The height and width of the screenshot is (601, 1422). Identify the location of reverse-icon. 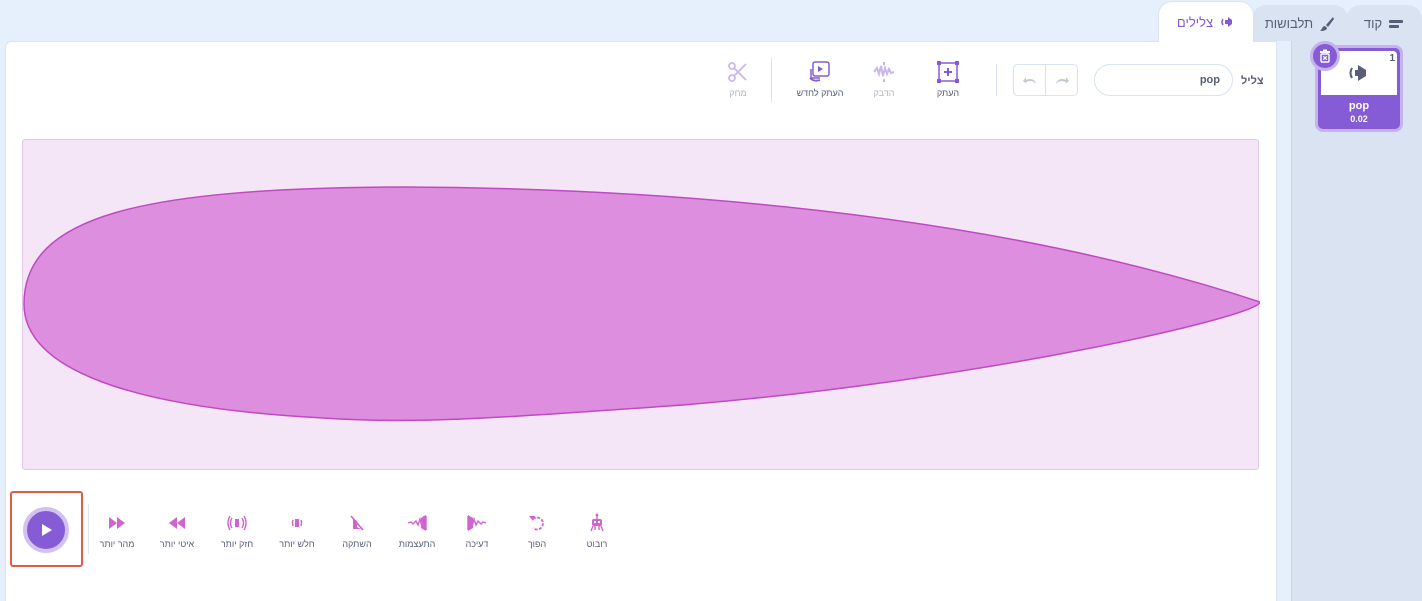
(536, 523).